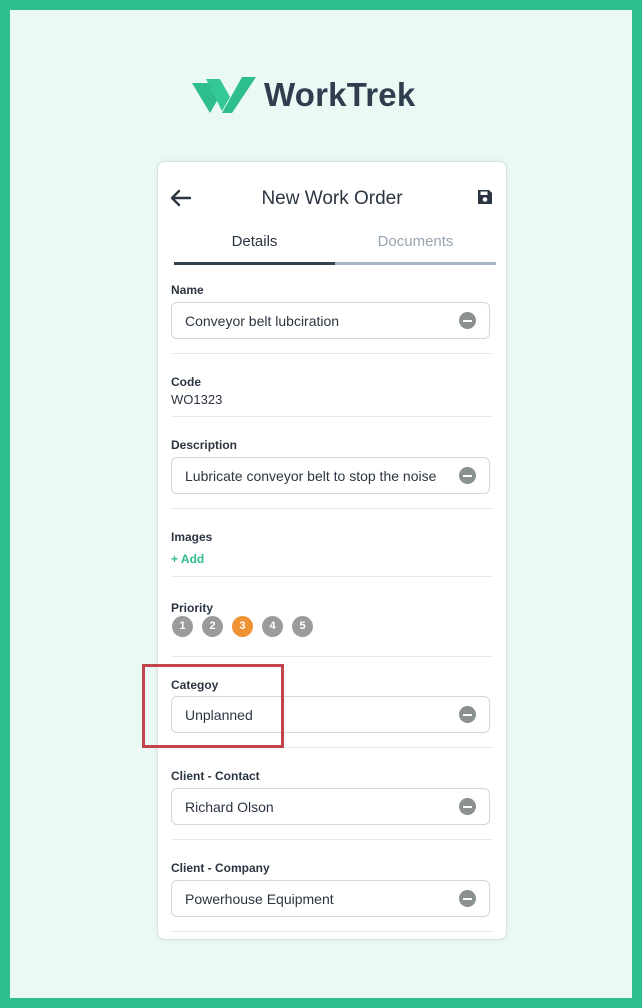 The height and width of the screenshot is (1008, 642). I want to click on priority-label: Priority, so click(192, 608).